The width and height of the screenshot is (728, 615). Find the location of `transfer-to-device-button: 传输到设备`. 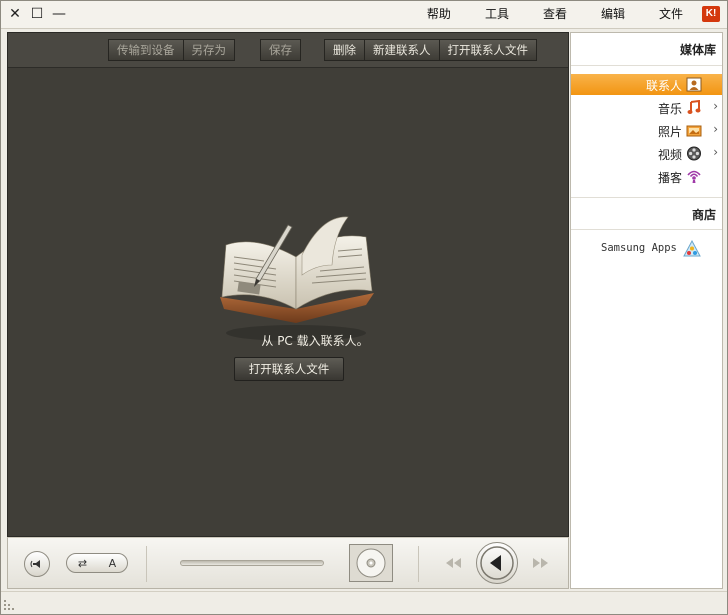

transfer-to-device-button: 传输到设备 is located at coordinates (146, 50).